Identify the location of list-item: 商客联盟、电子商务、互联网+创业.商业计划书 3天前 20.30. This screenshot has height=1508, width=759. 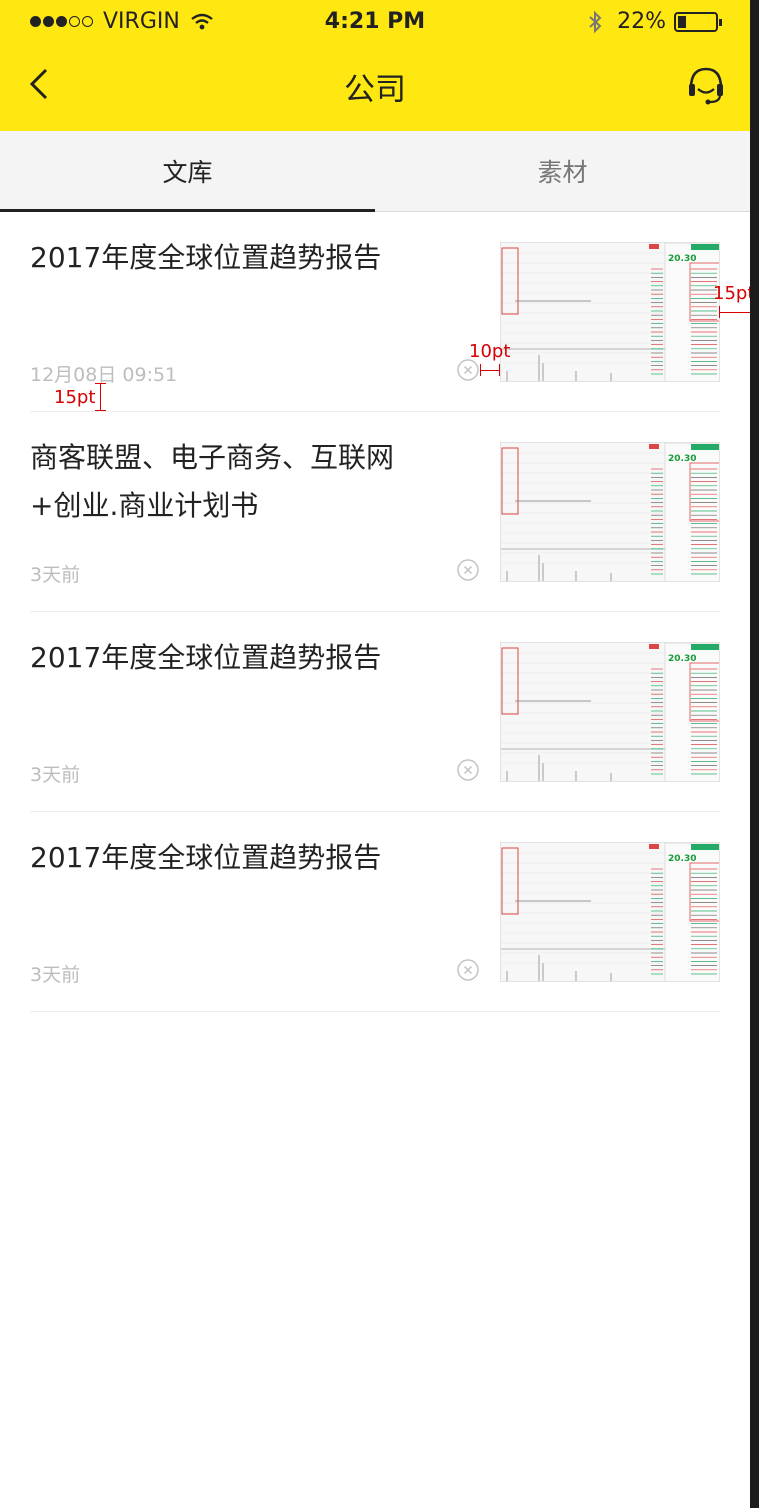
(375, 512).